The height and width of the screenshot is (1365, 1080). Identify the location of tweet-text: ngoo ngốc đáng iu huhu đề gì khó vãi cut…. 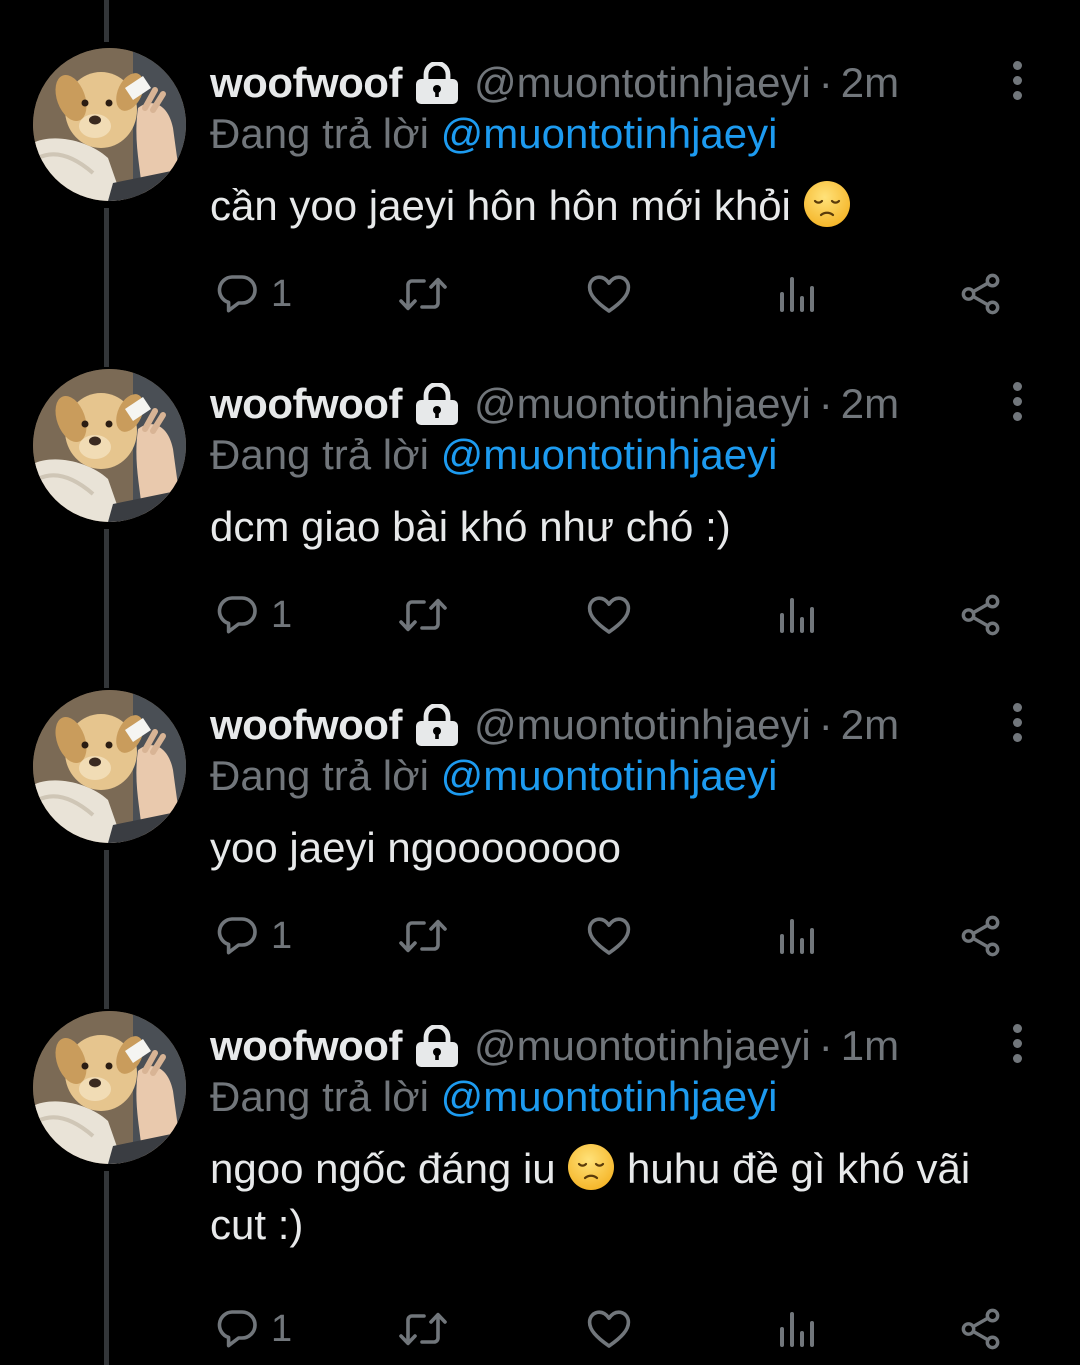
(610, 1197).